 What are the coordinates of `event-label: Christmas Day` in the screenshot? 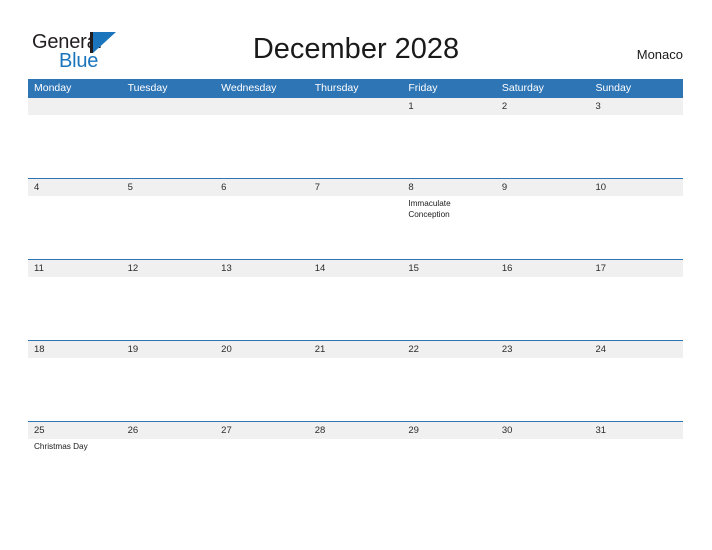 It's located at (61, 446).